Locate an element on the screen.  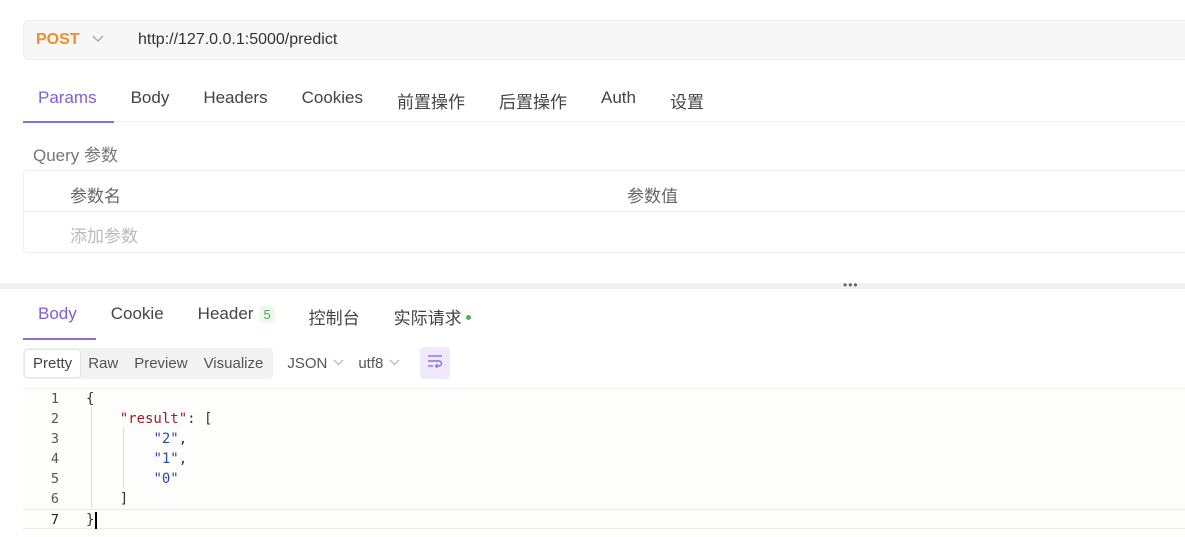
tab-settings: 设置 is located at coordinates (687, 99).